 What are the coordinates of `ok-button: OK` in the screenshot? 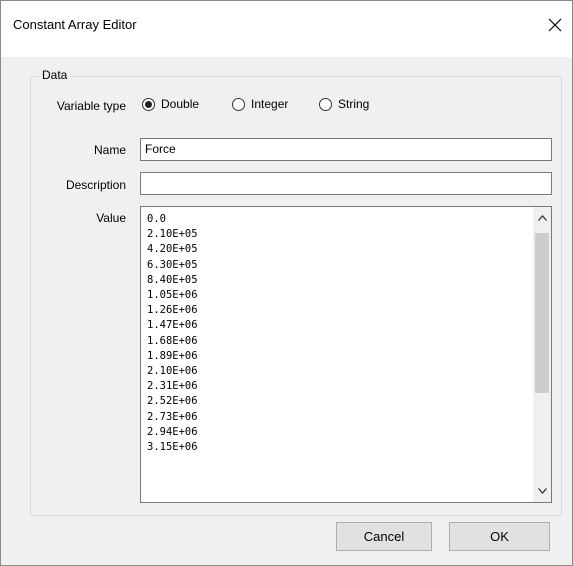 It's located at (499, 536).